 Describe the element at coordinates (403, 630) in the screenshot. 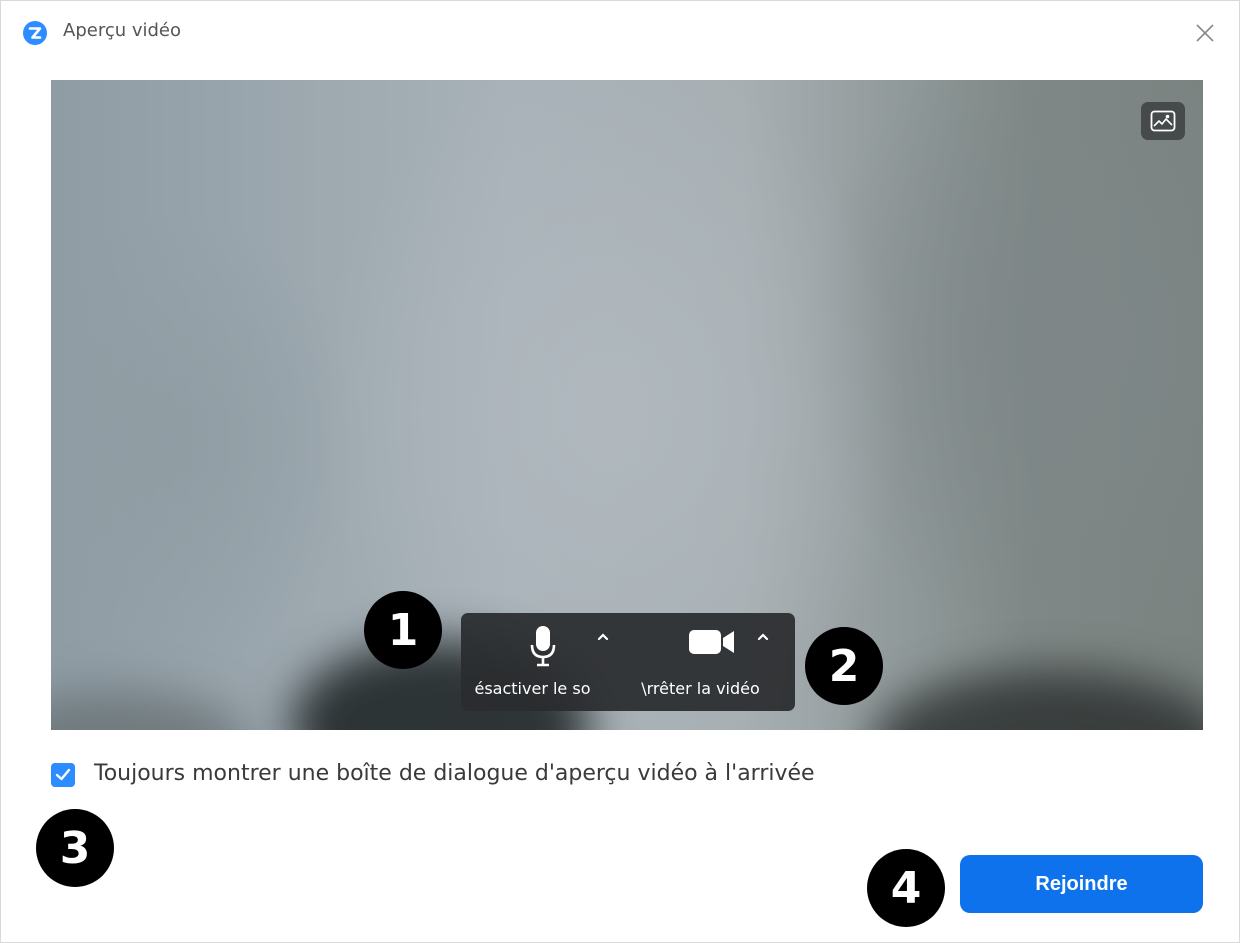

I see `annotation-marker-1: 1` at that location.